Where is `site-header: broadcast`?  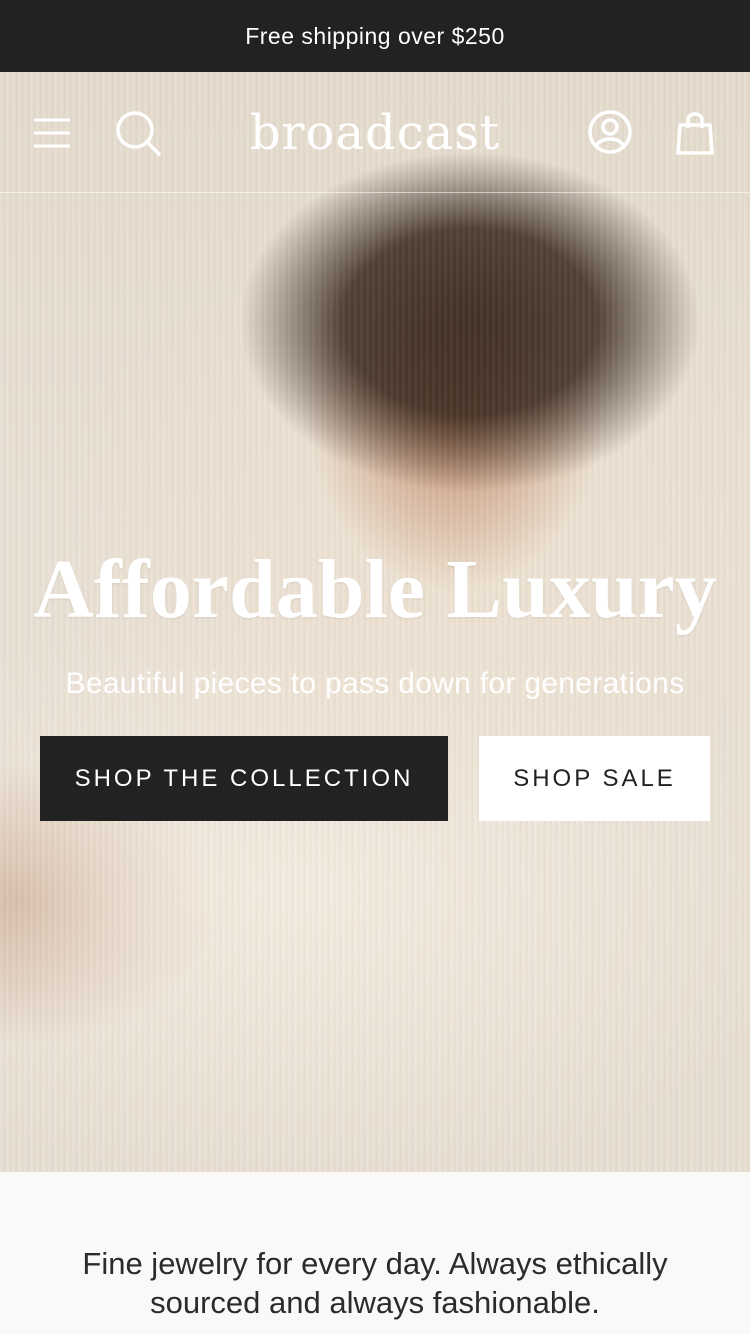 site-header: broadcast is located at coordinates (375, 132).